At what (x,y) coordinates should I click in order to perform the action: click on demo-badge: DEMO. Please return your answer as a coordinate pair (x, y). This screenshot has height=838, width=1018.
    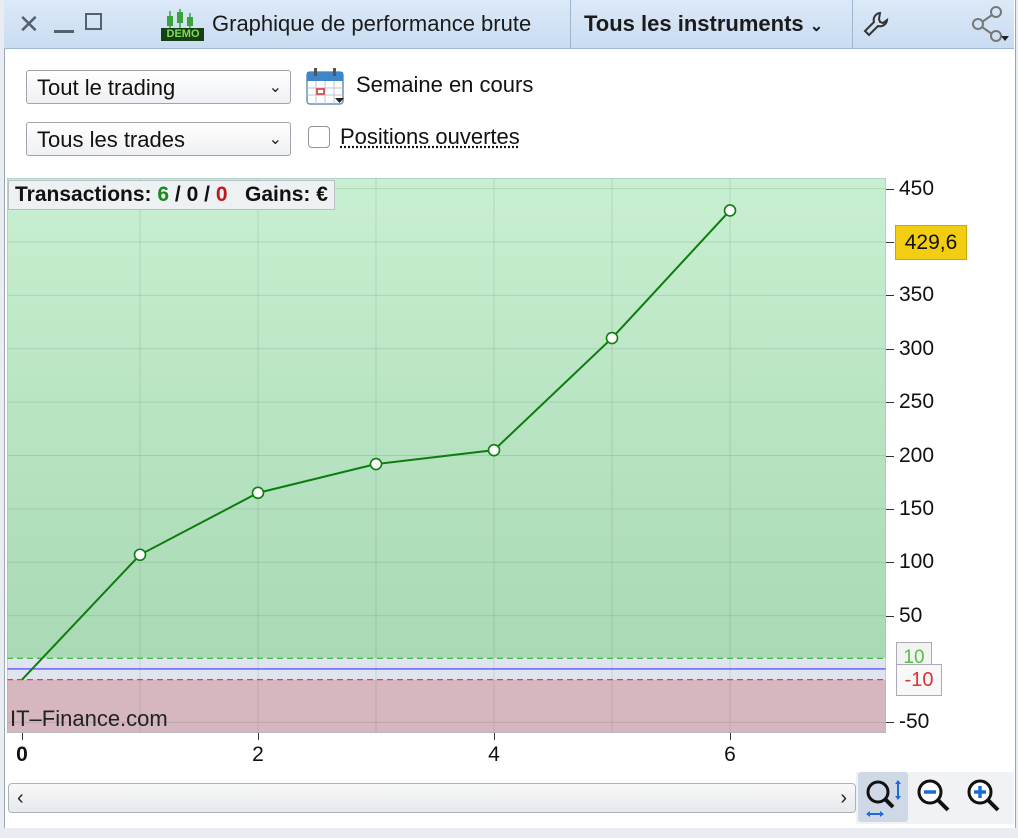
    Looking at the image, I should click on (183, 34).